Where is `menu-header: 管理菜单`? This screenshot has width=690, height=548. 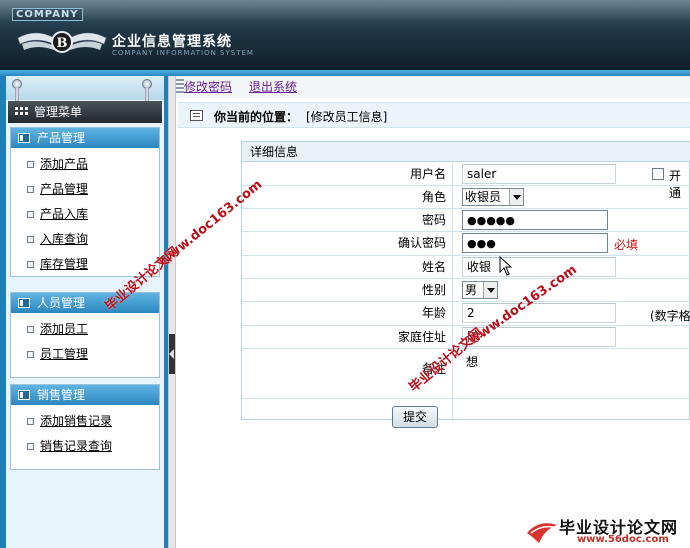 menu-header: 管理菜单 is located at coordinates (85, 112).